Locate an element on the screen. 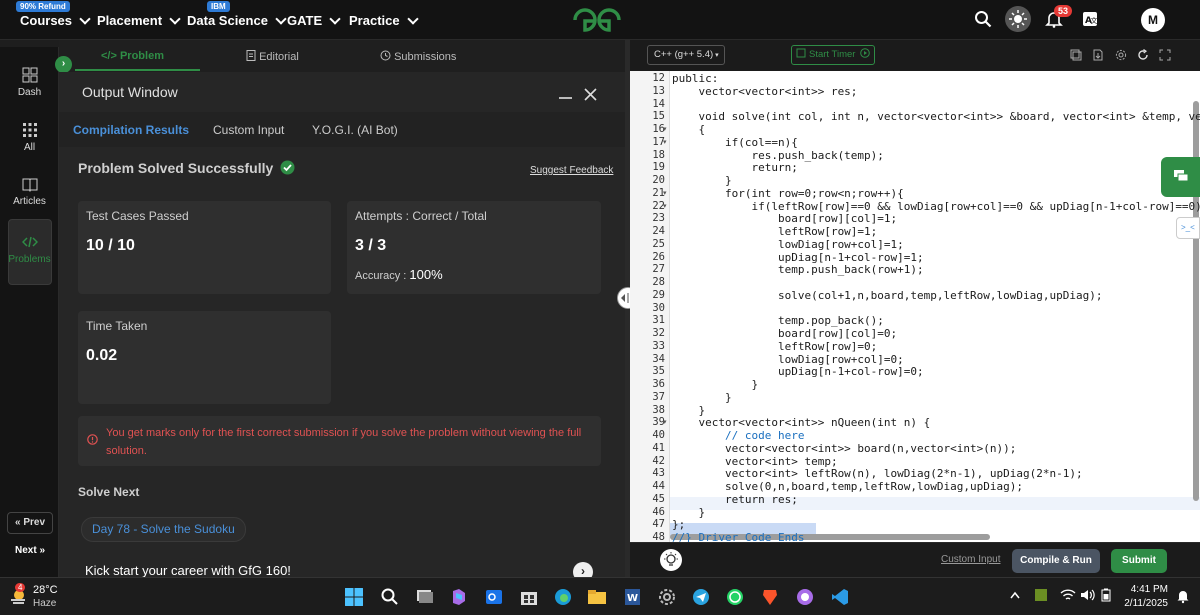  code-line: board[row][col]=1; is located at coordinates (784, 218).